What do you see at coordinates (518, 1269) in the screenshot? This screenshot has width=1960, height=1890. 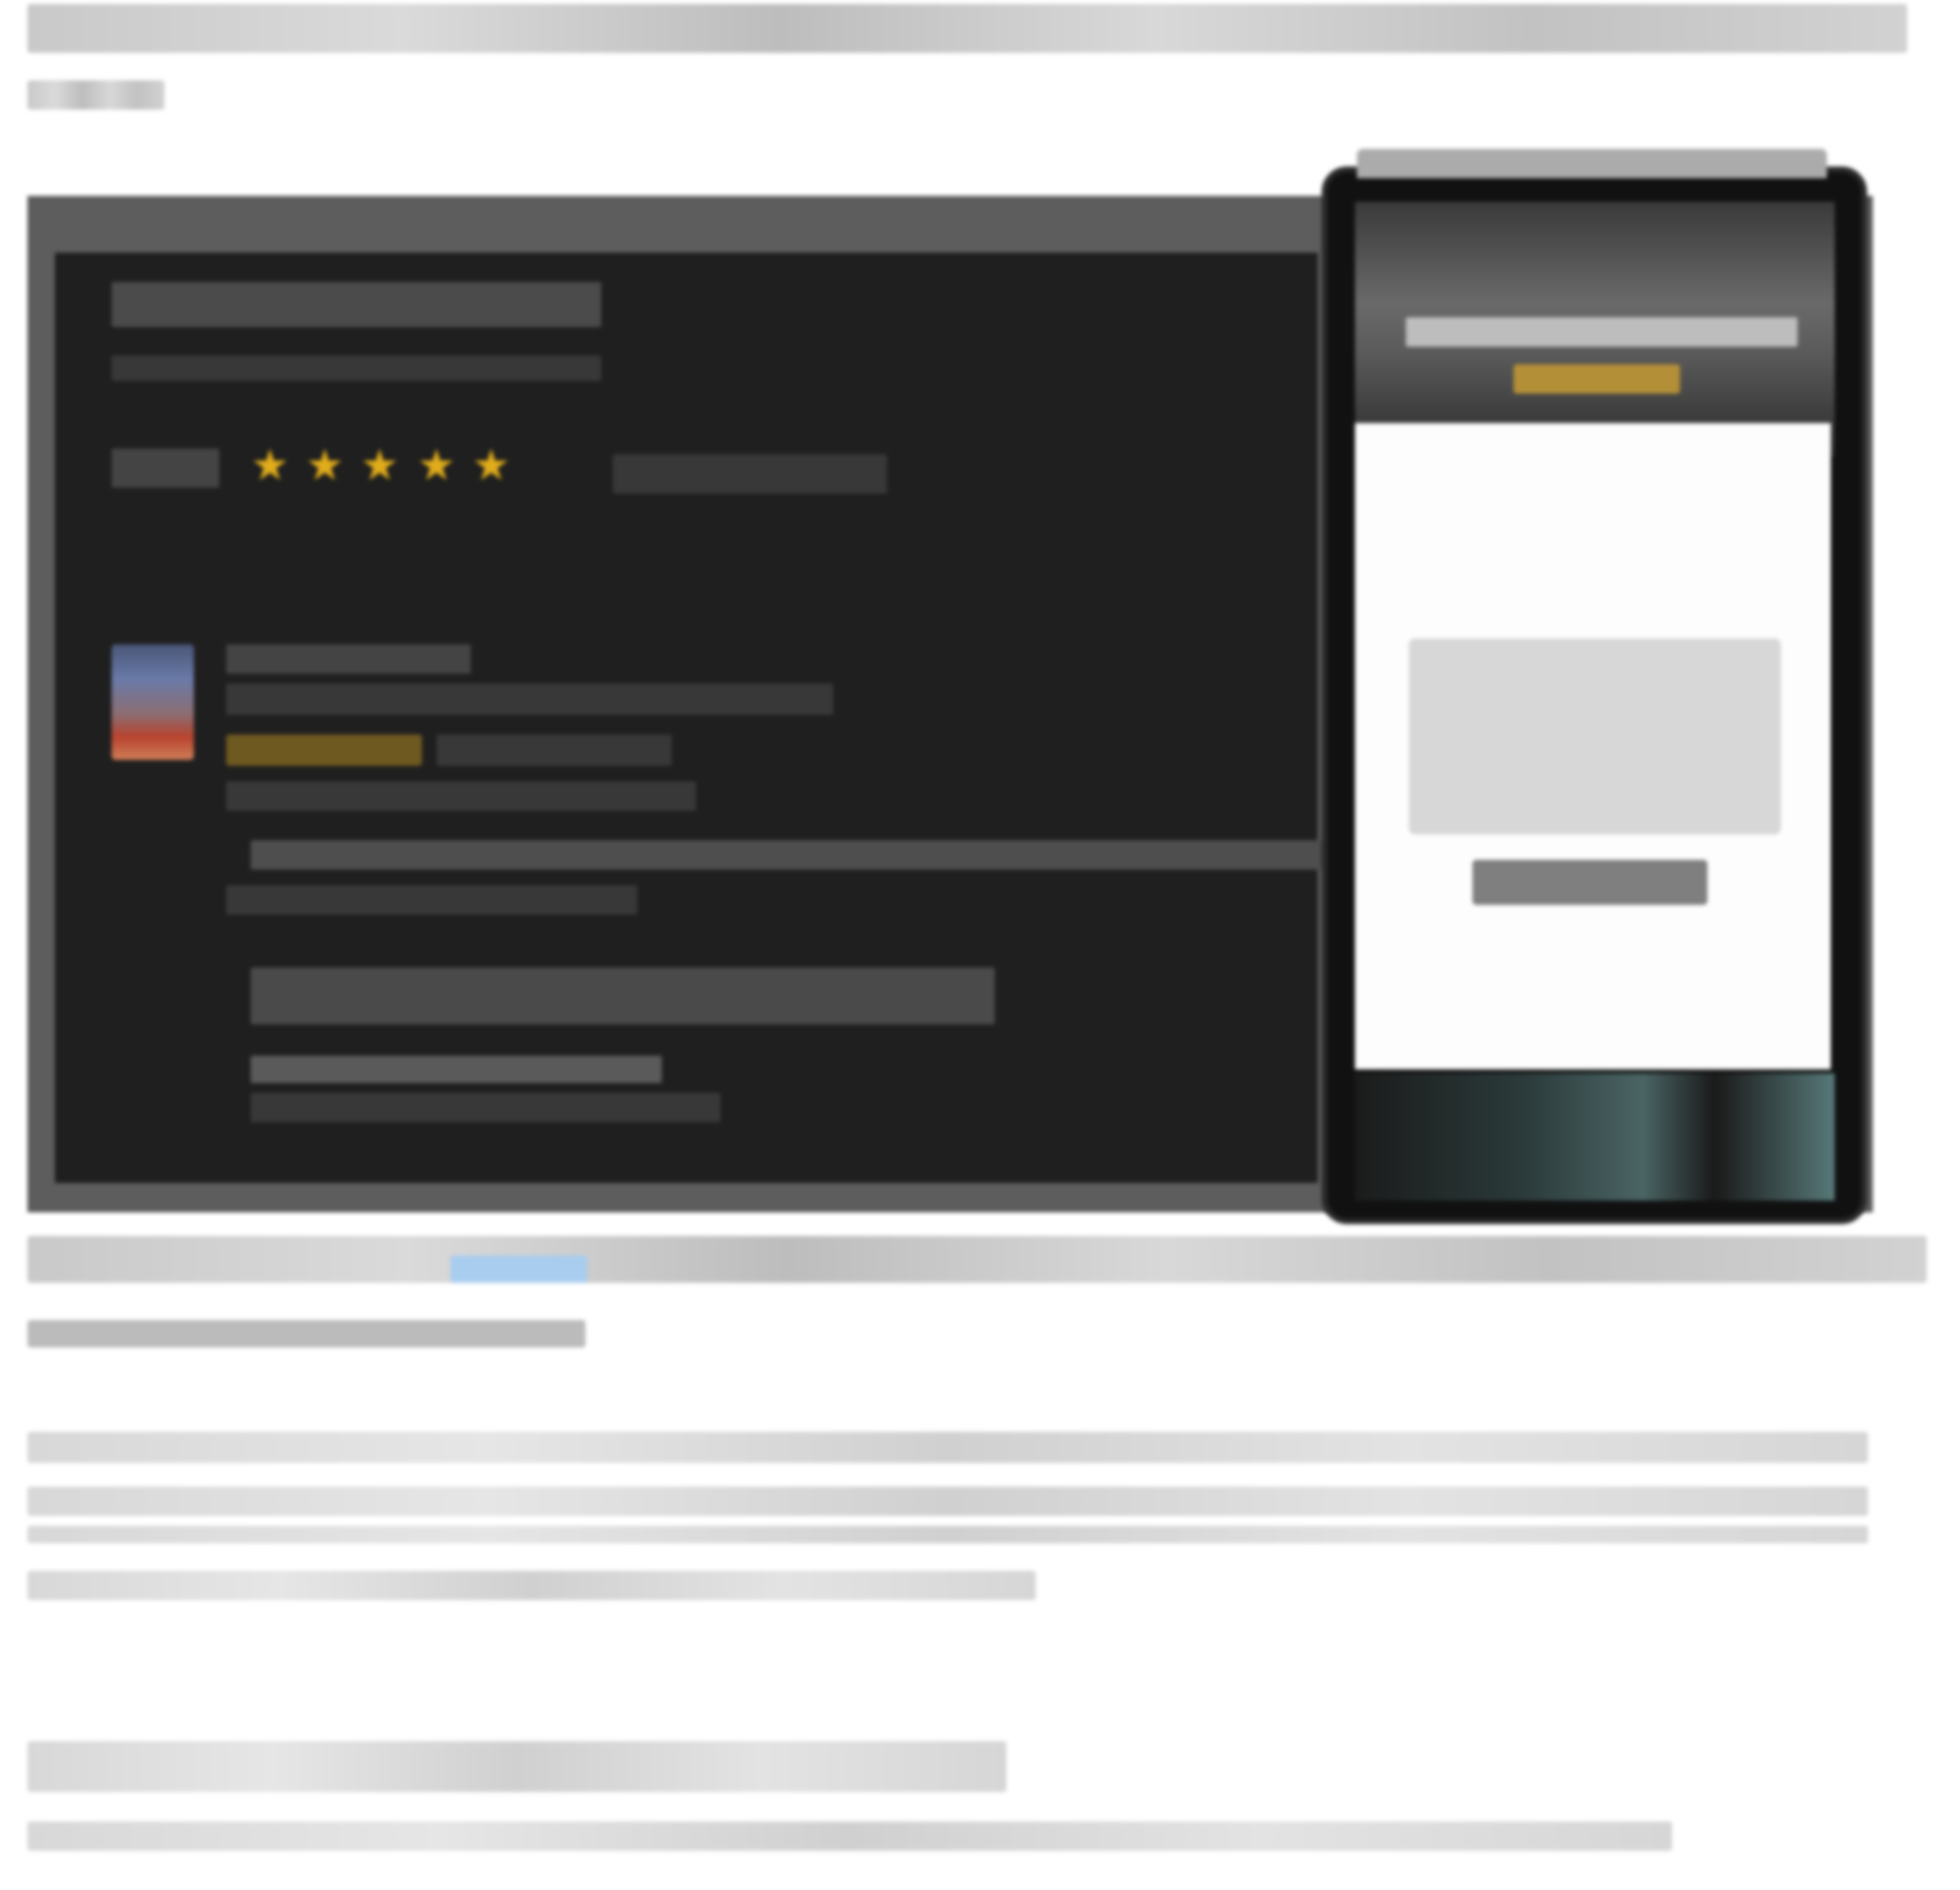 I see `caption-link` at bounding box center [518, 1269].